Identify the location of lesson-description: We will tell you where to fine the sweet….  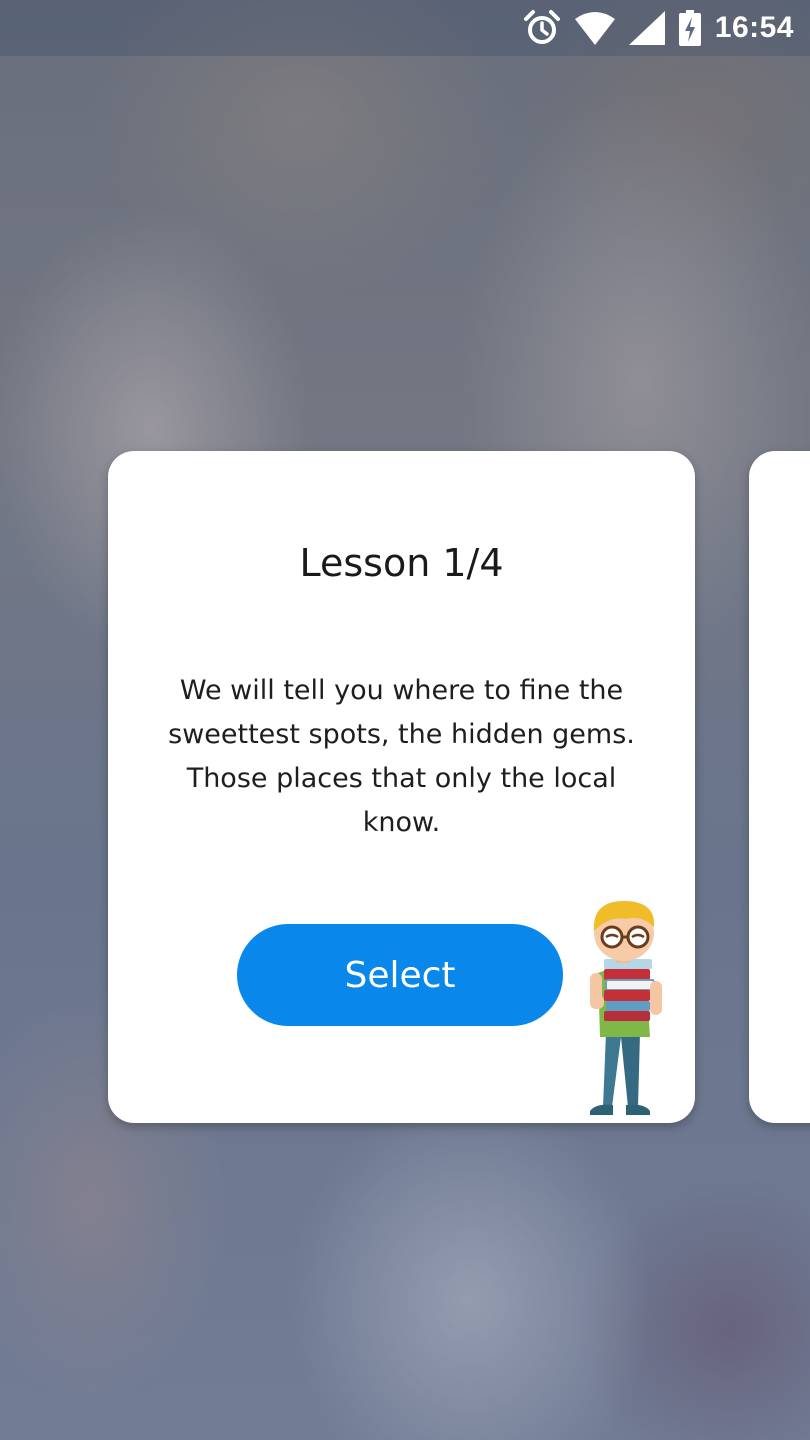
(401, 756).